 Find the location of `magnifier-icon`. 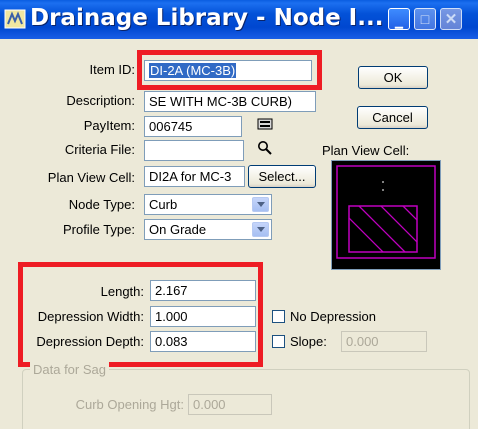

magnifier-icon is located at coordinates (265, 148).